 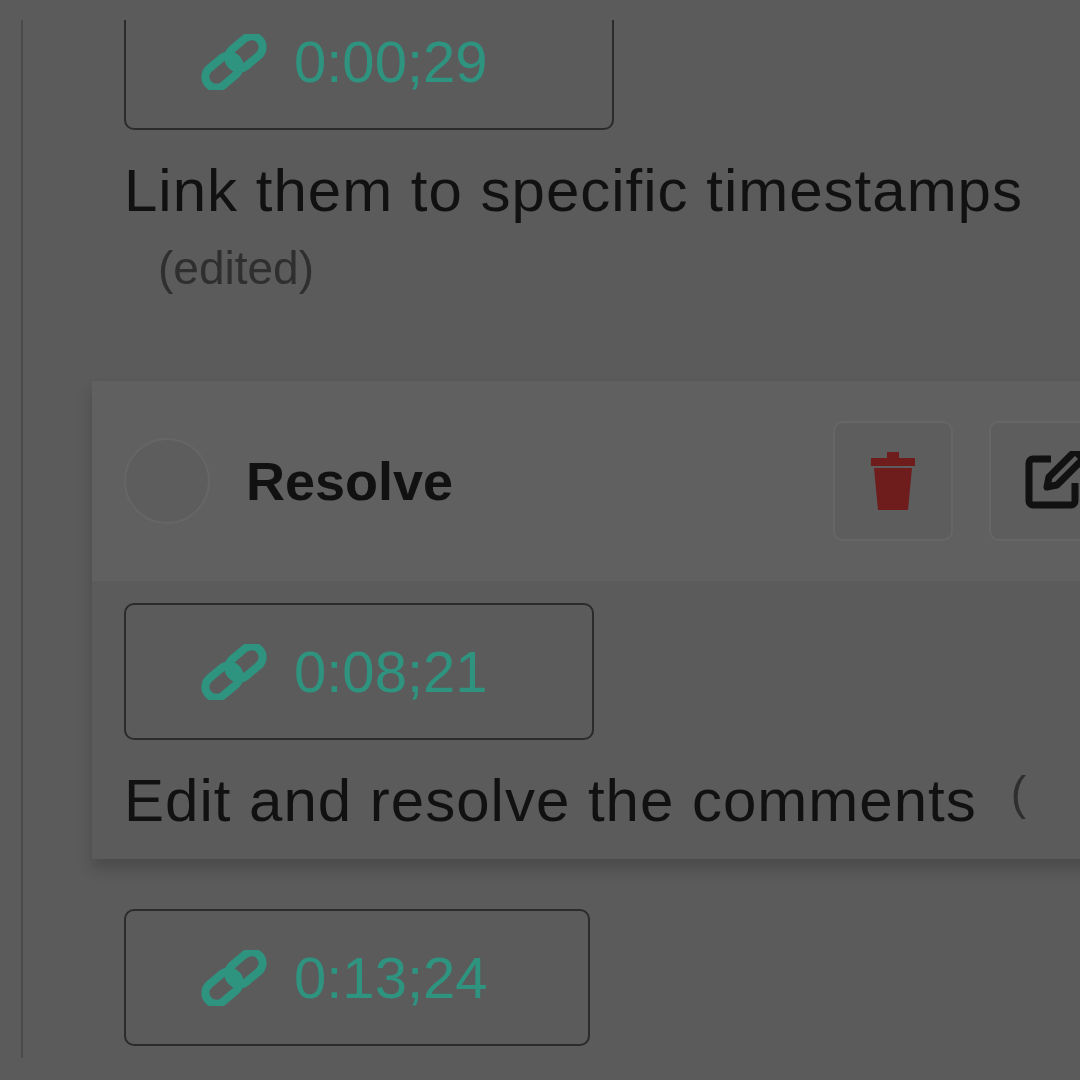 I want to click on timestamp-button: 0:00;29, so click(x=369, y=75).